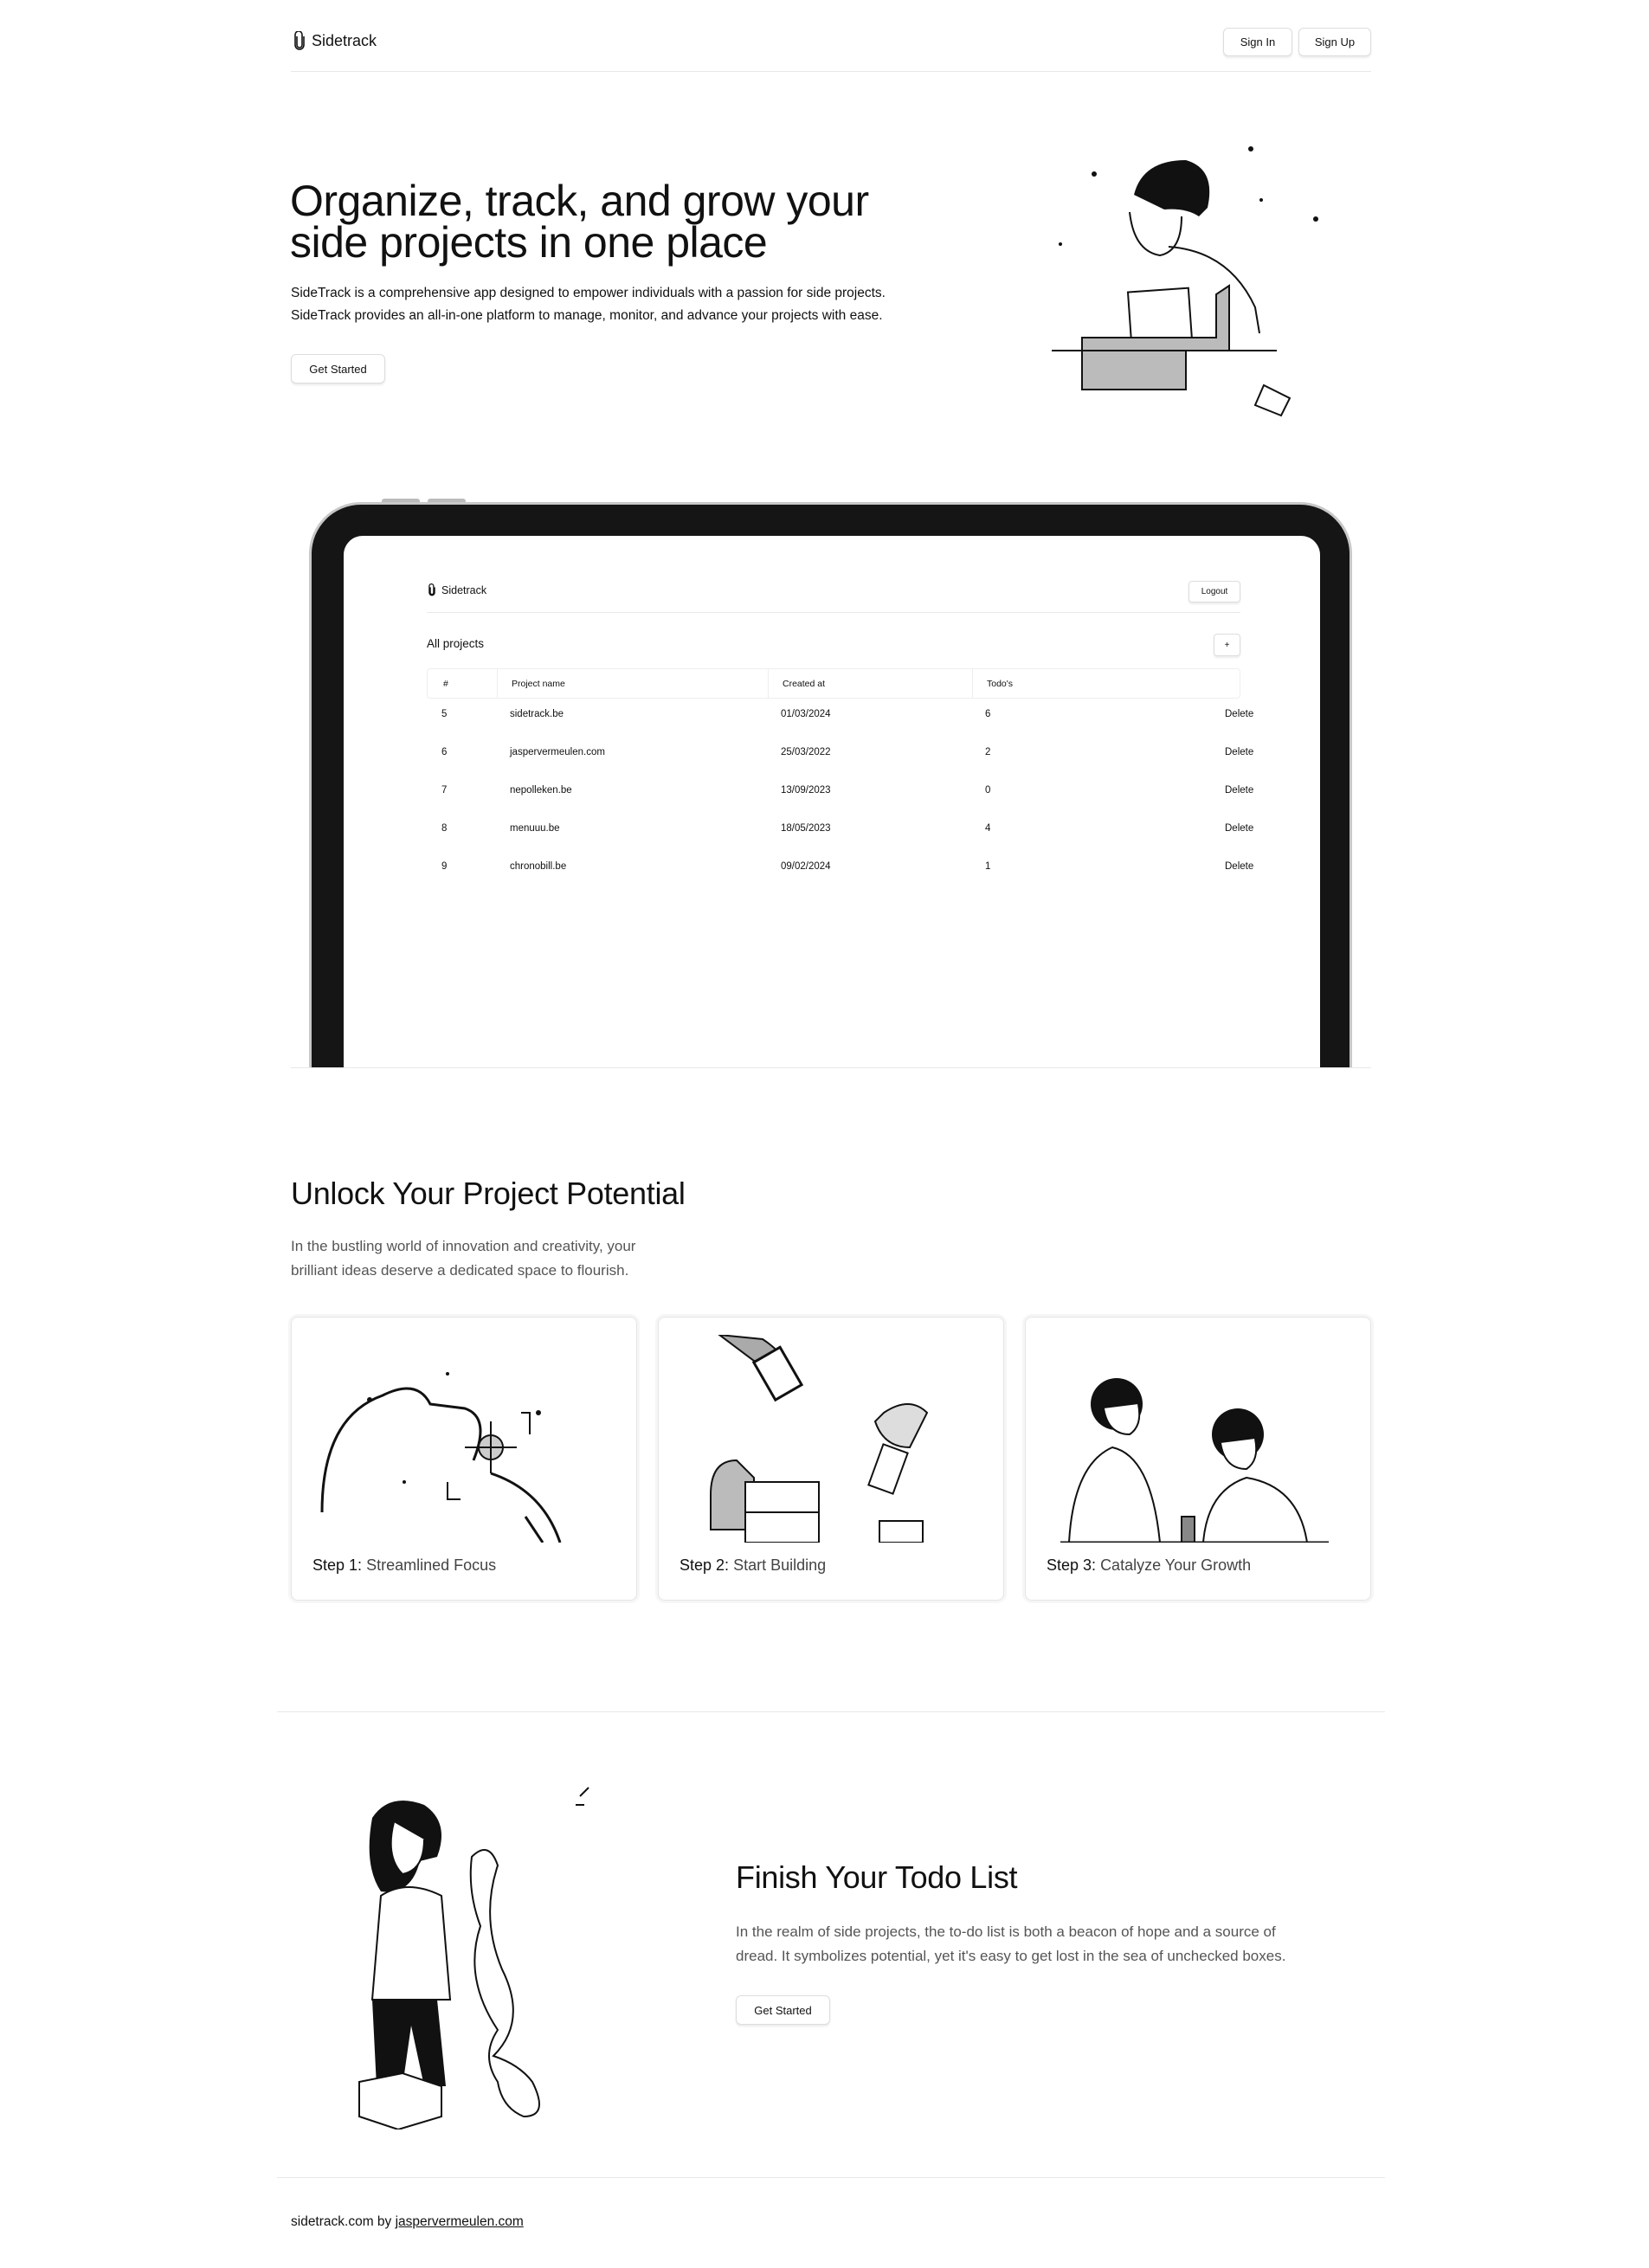  I want to click on step-card: Step 3: Catalyze Your Growth, so click(1198, 1459).